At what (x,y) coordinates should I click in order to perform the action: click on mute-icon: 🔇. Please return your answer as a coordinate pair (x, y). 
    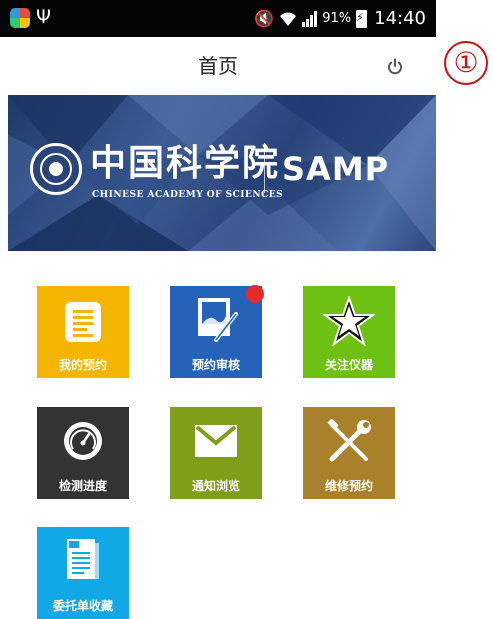
    Looking at the image, I should click on (264, 18).